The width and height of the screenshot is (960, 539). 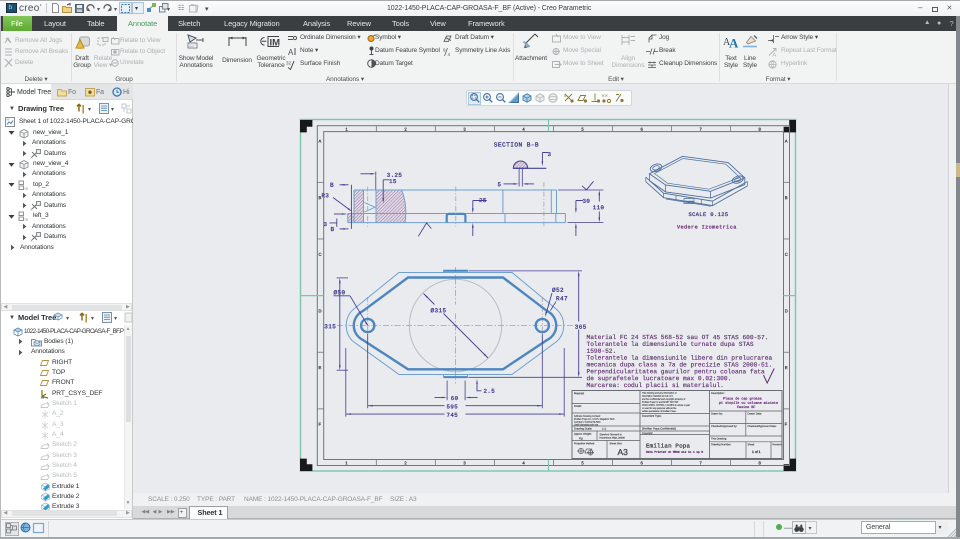 I want to click on svg-text: Ø52, so click(x=558, y=290).